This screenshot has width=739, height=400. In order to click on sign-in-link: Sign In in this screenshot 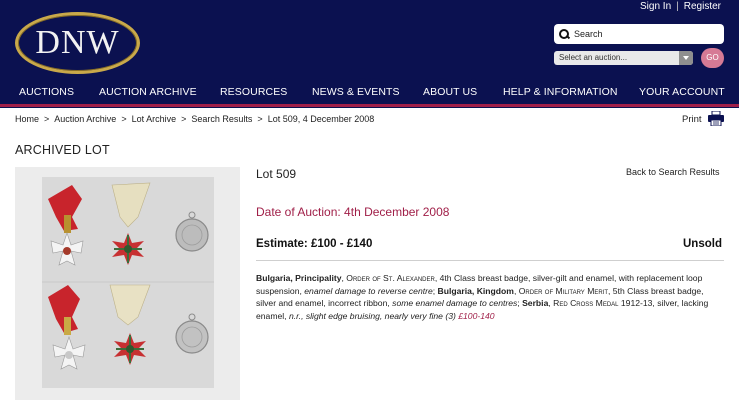, I will do `click(655, 6)`.